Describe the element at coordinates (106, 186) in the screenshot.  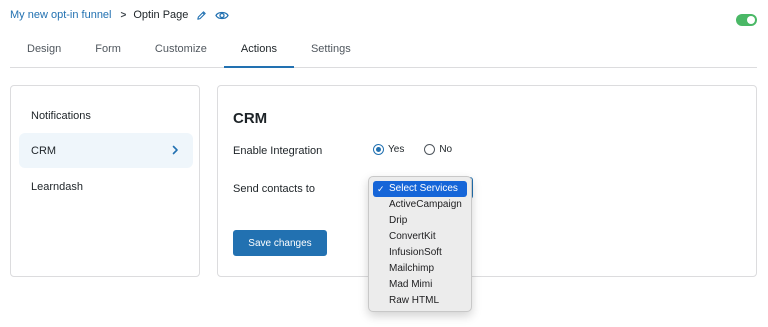
I see `sidebar-item-learndash: Learndash` at that location.